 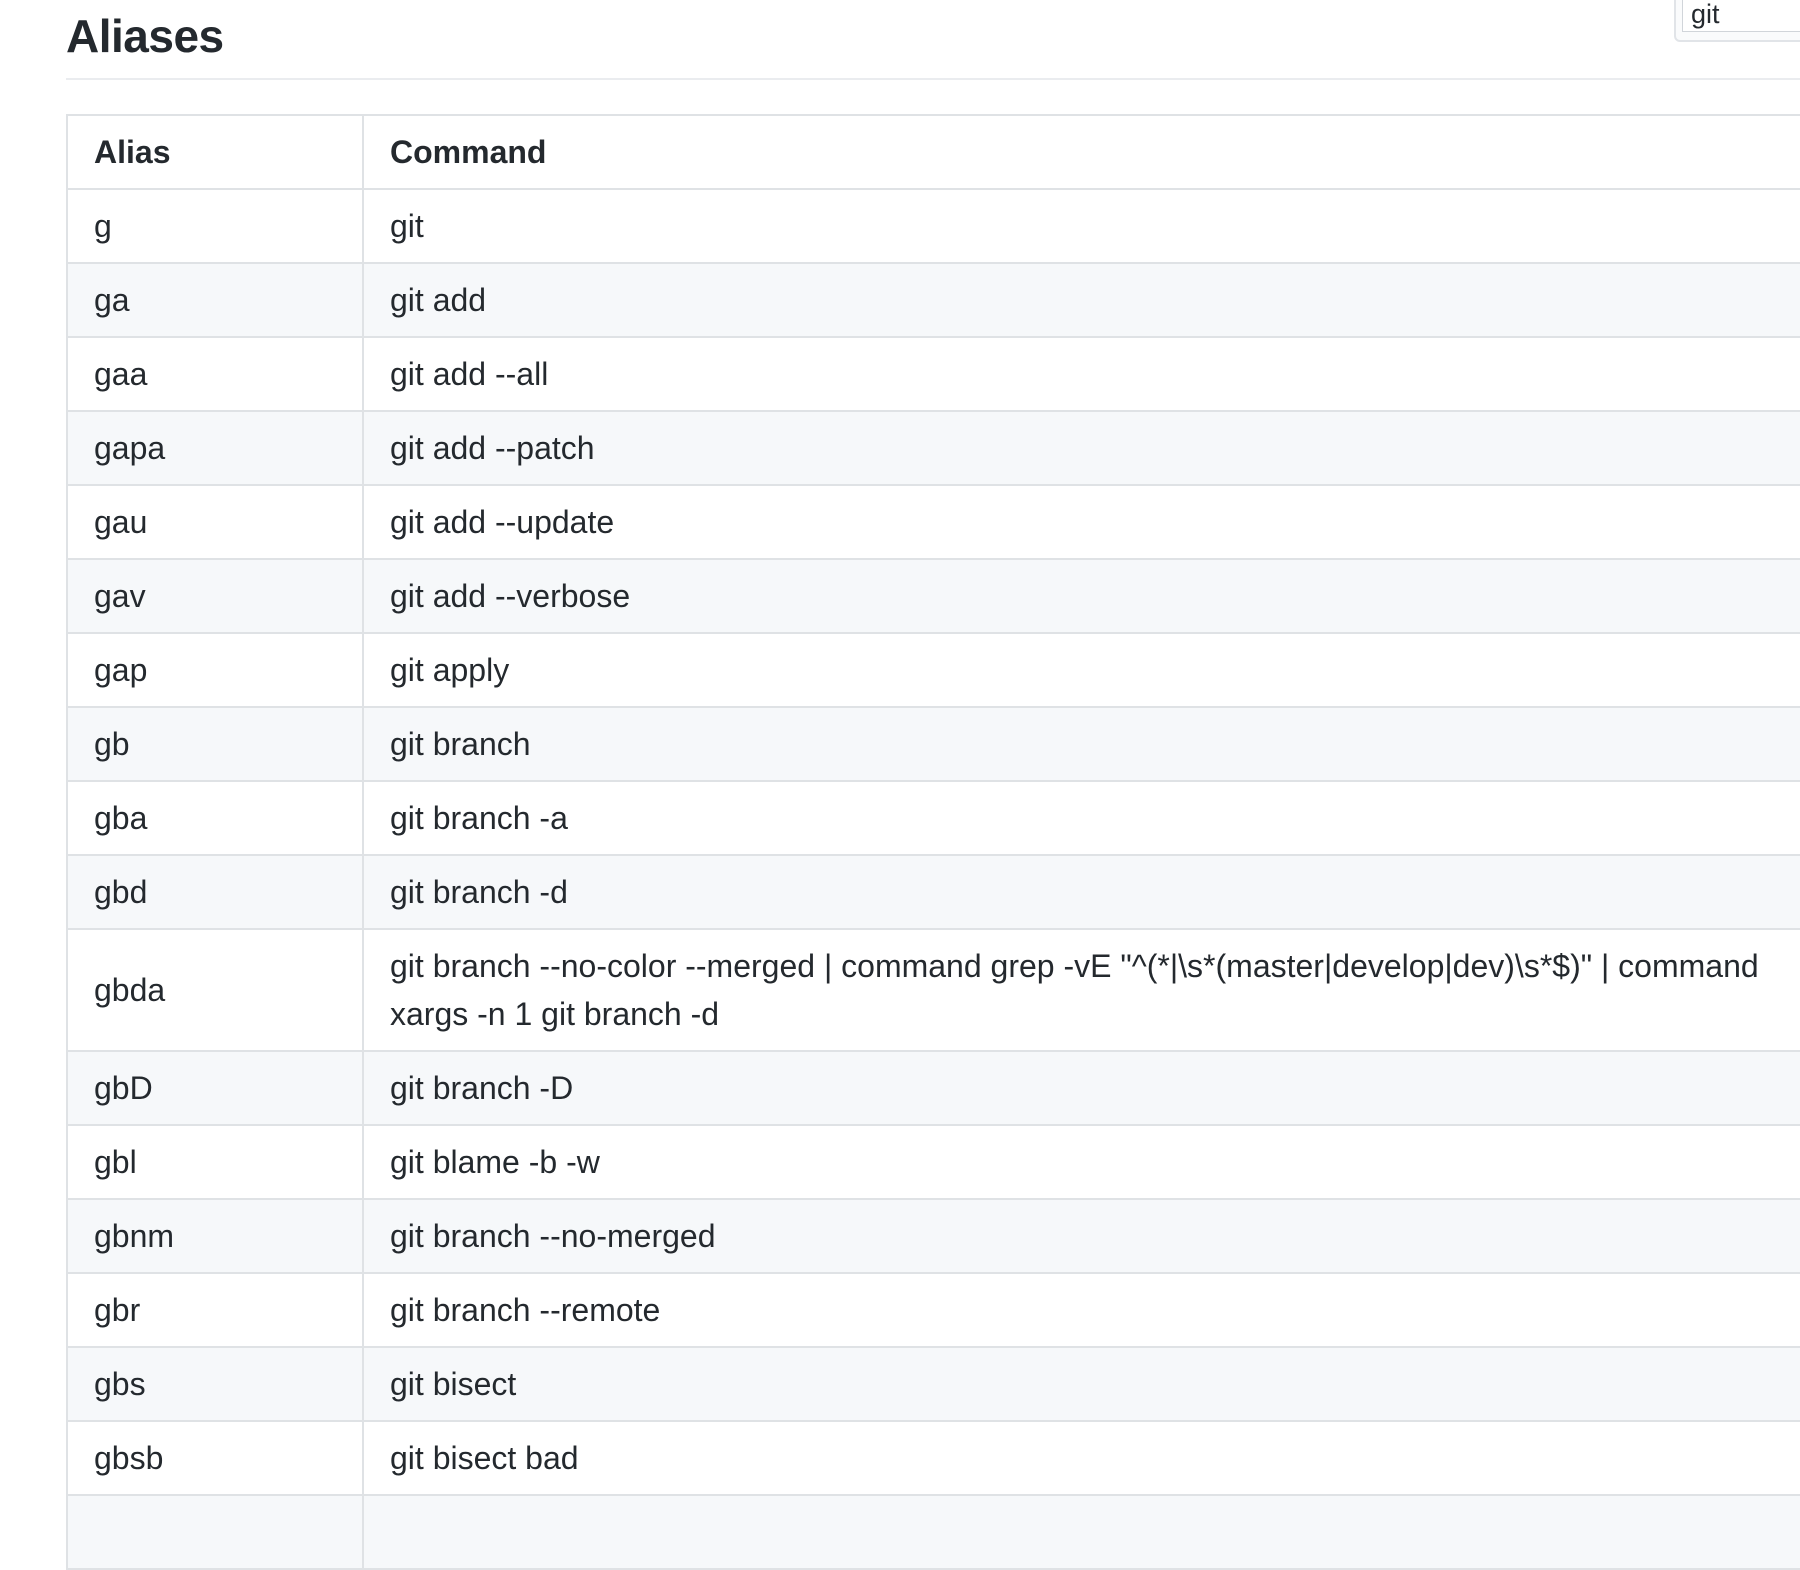 I want to click on table-row: gav git add --verbose, so click(x=933, y=596).